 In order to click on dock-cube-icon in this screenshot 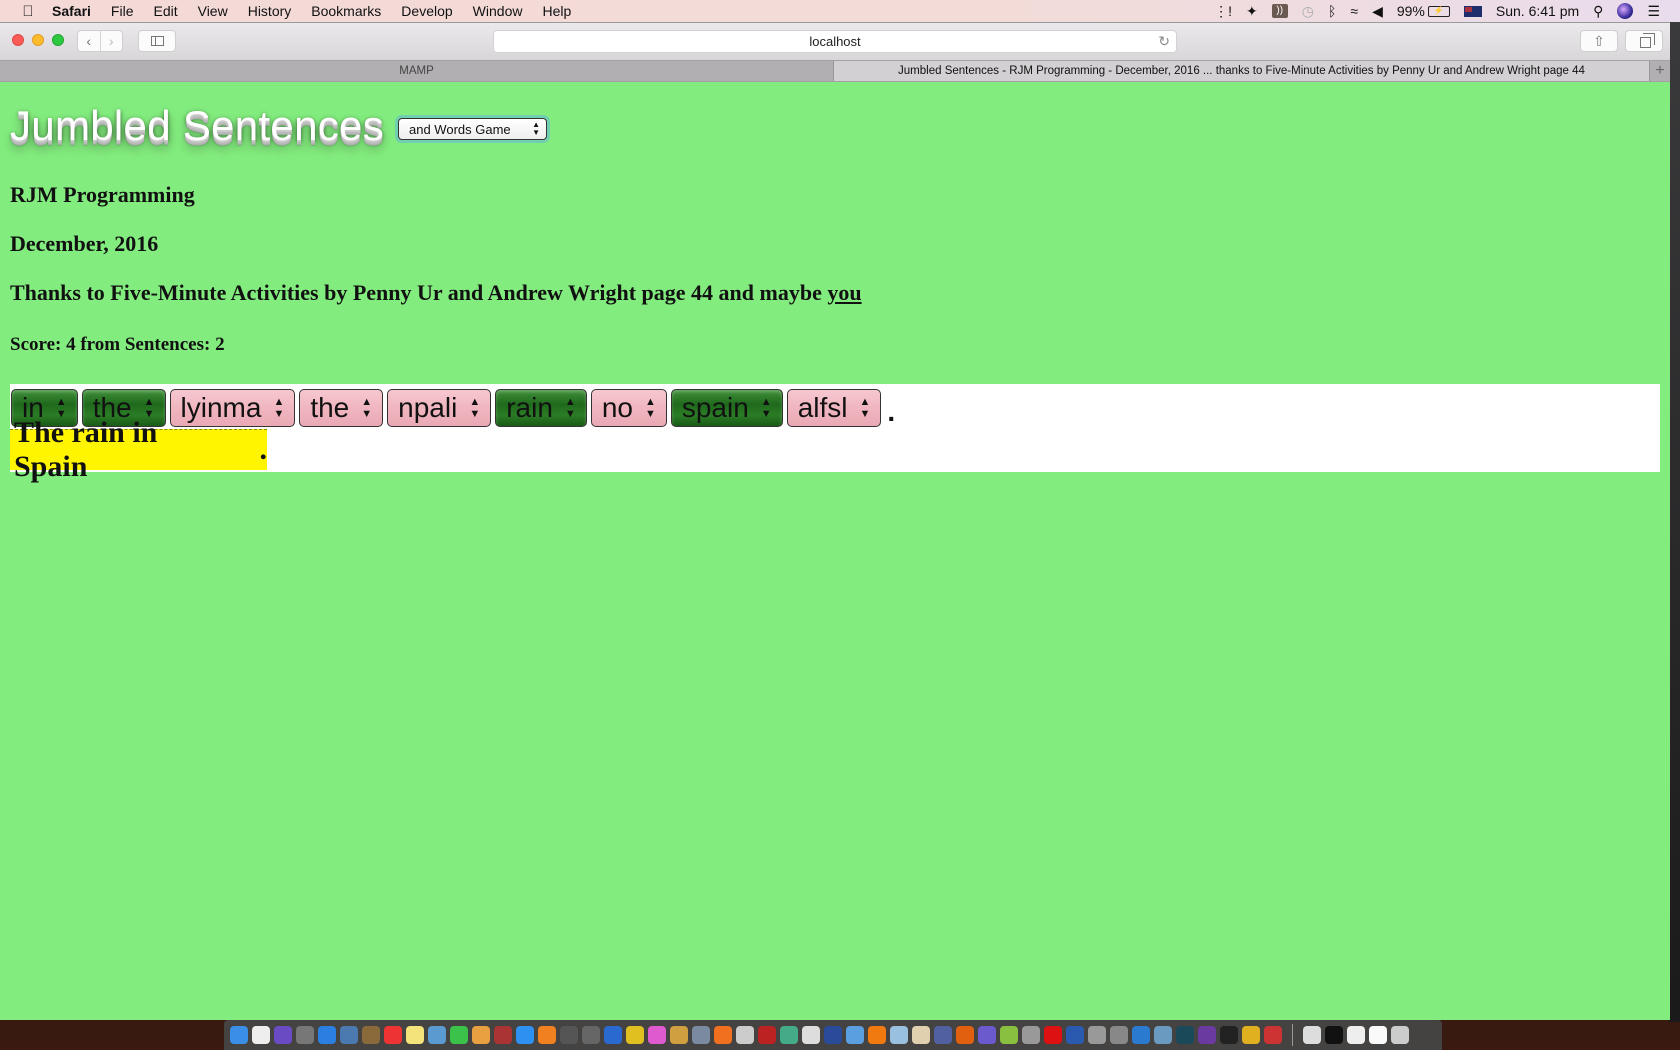, I will do `click(899, 1035)`.